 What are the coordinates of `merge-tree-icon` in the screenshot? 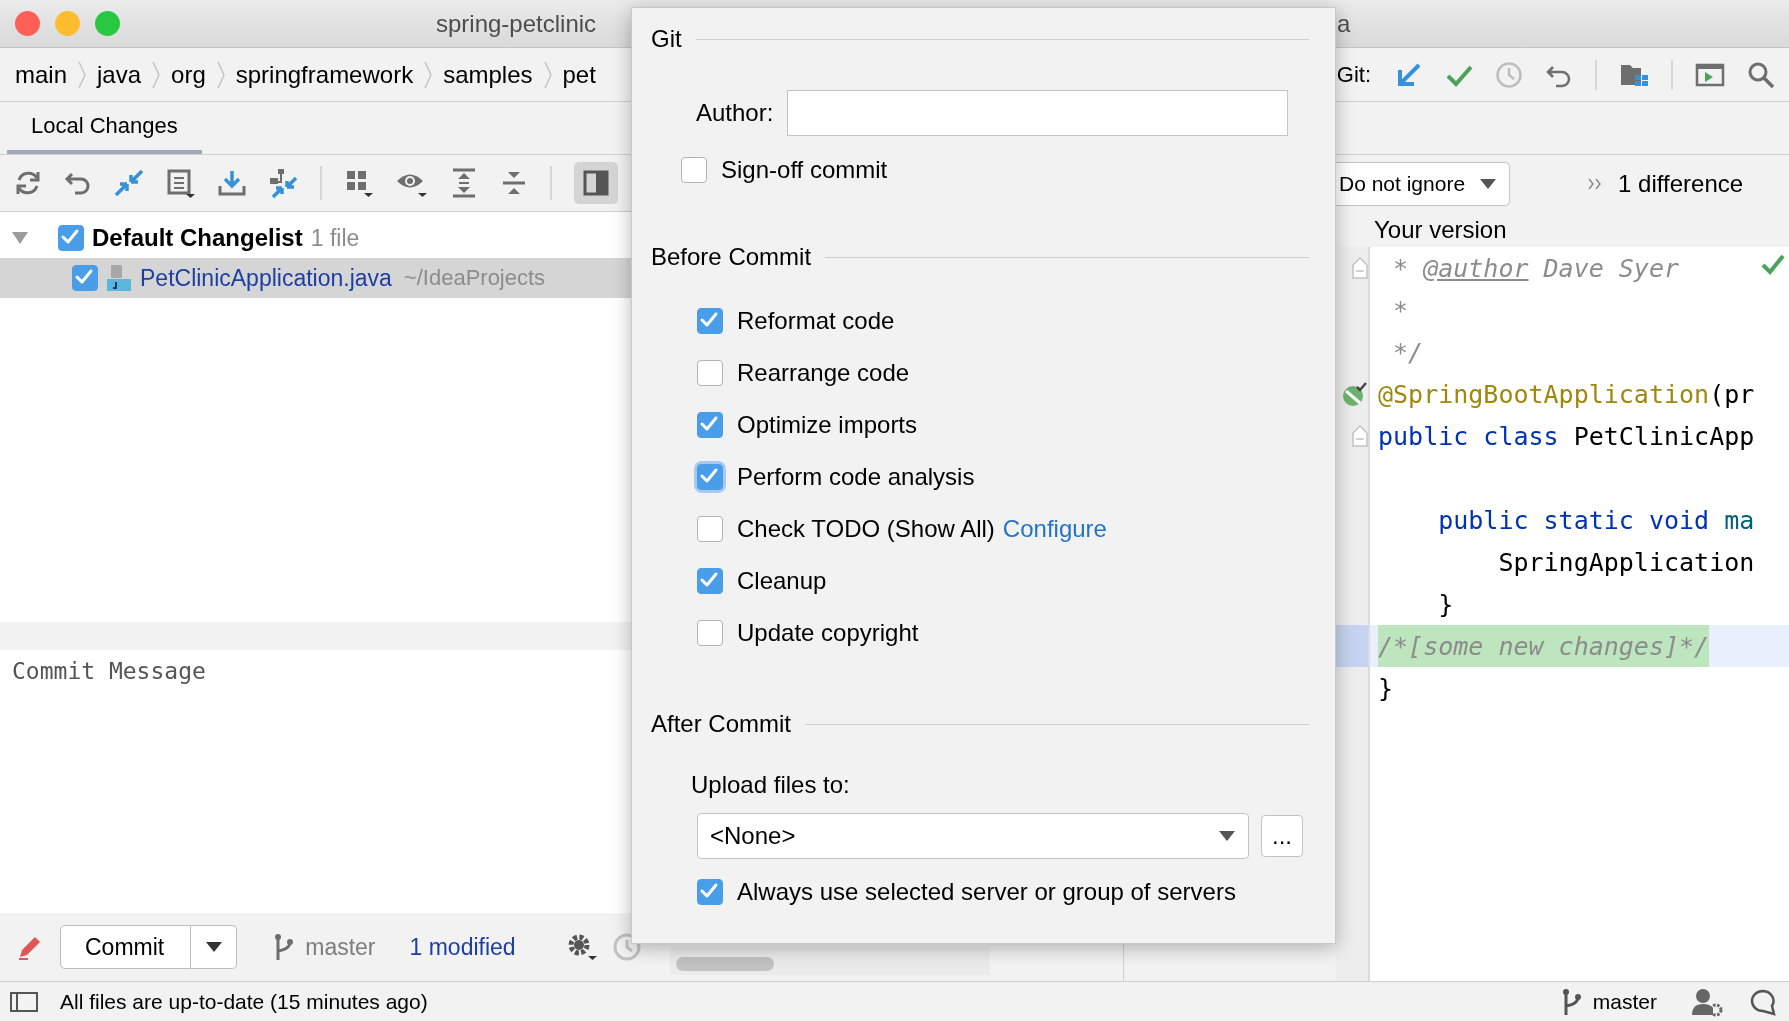 It's located at (283, 183).